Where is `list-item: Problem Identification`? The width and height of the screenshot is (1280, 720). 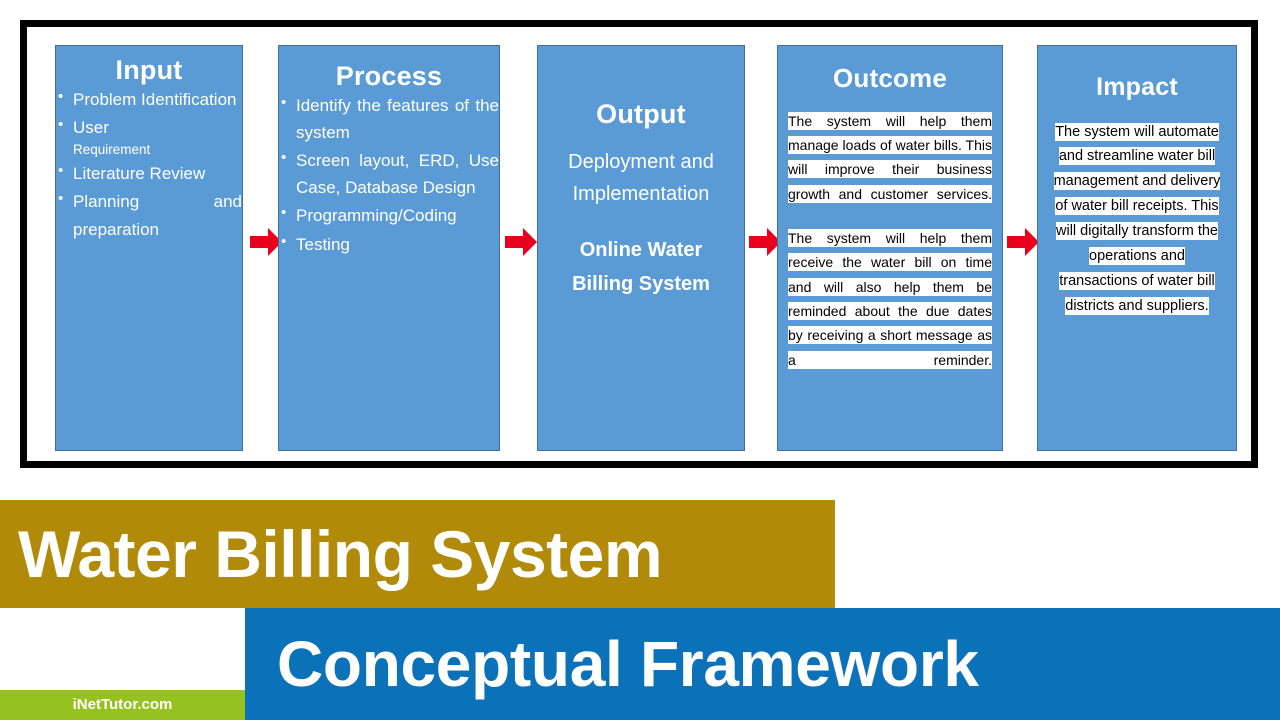
list-item: Problem Identification is located at coordinates (149, 99).